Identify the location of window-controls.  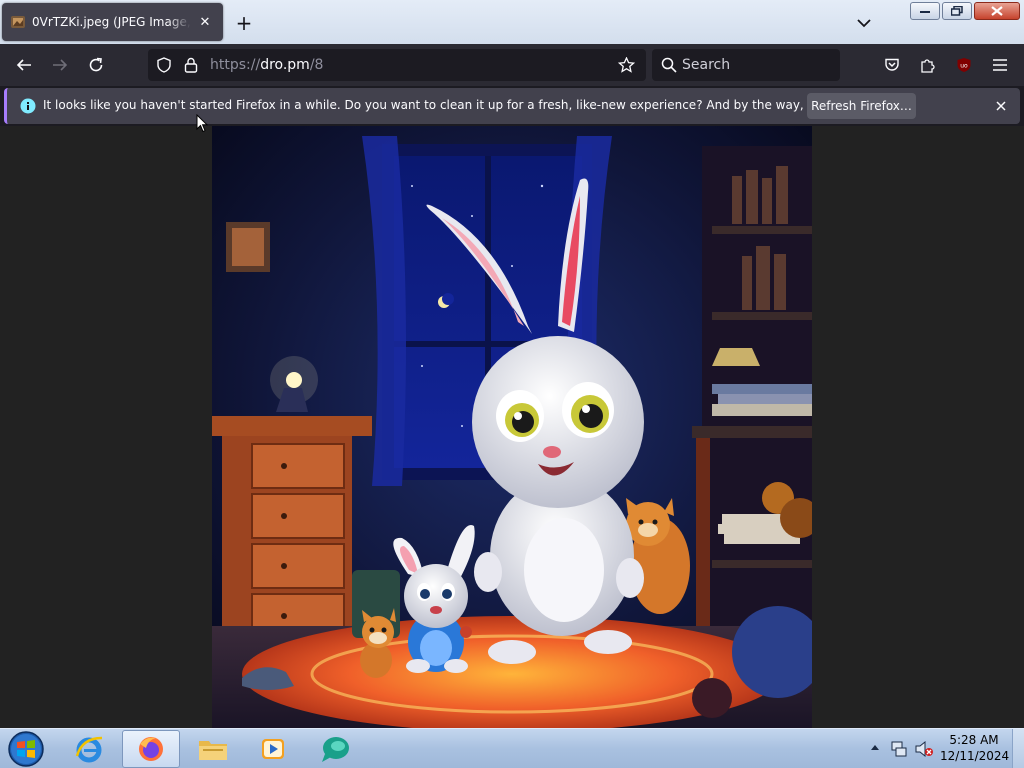
(965, 11).